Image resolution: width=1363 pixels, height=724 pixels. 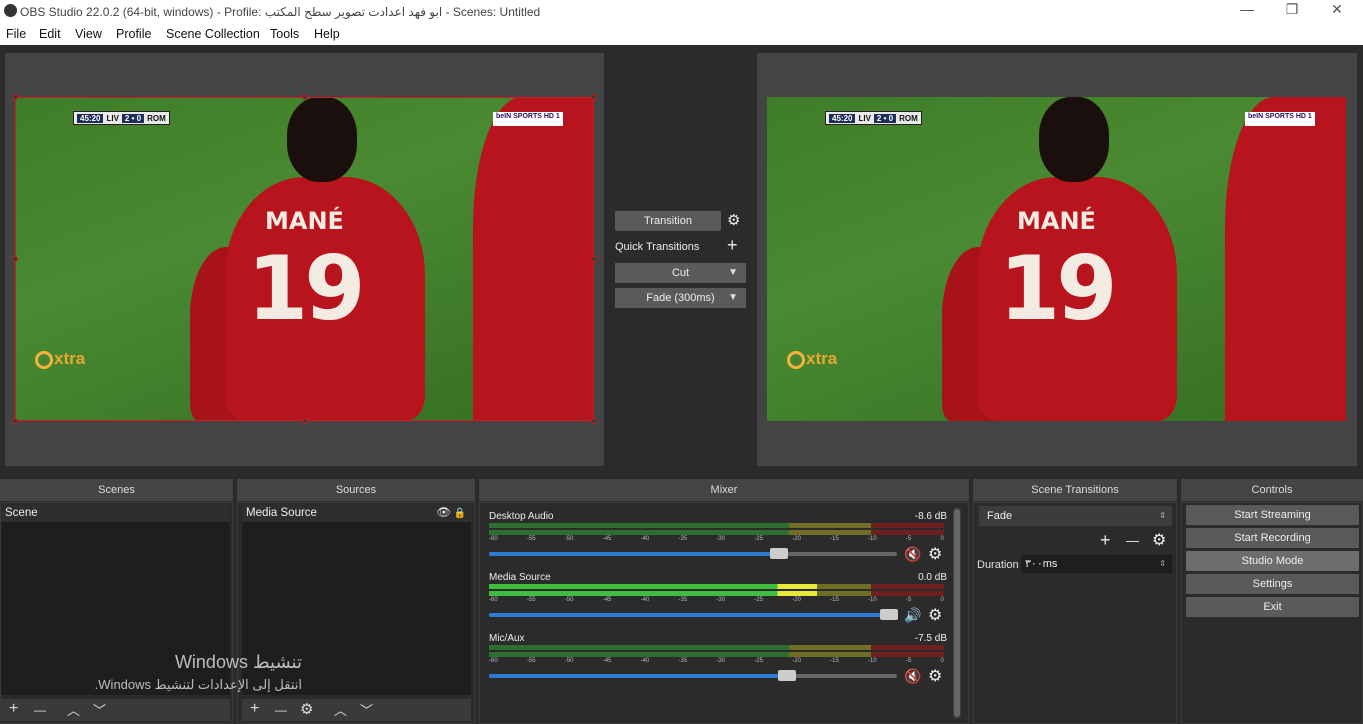 I want to click on cut-transition-button: Cut ▼, so click(x=680, y=273).